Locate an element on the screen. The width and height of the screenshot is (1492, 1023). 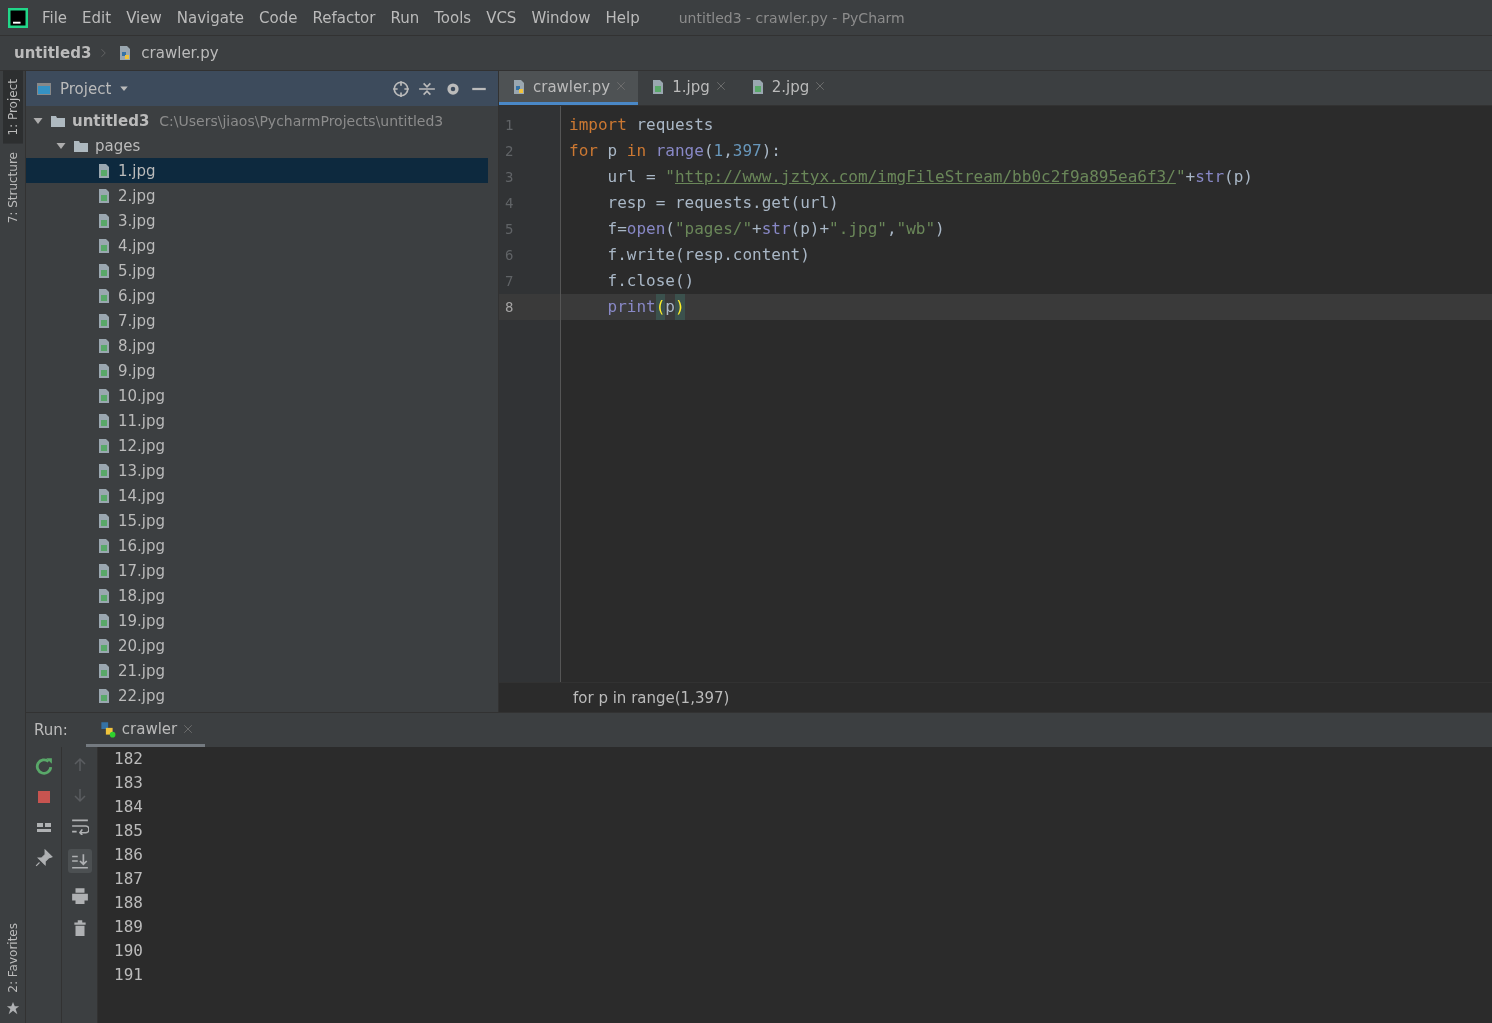
tree-item: 10.jpg is located at coordinates (257, 395).